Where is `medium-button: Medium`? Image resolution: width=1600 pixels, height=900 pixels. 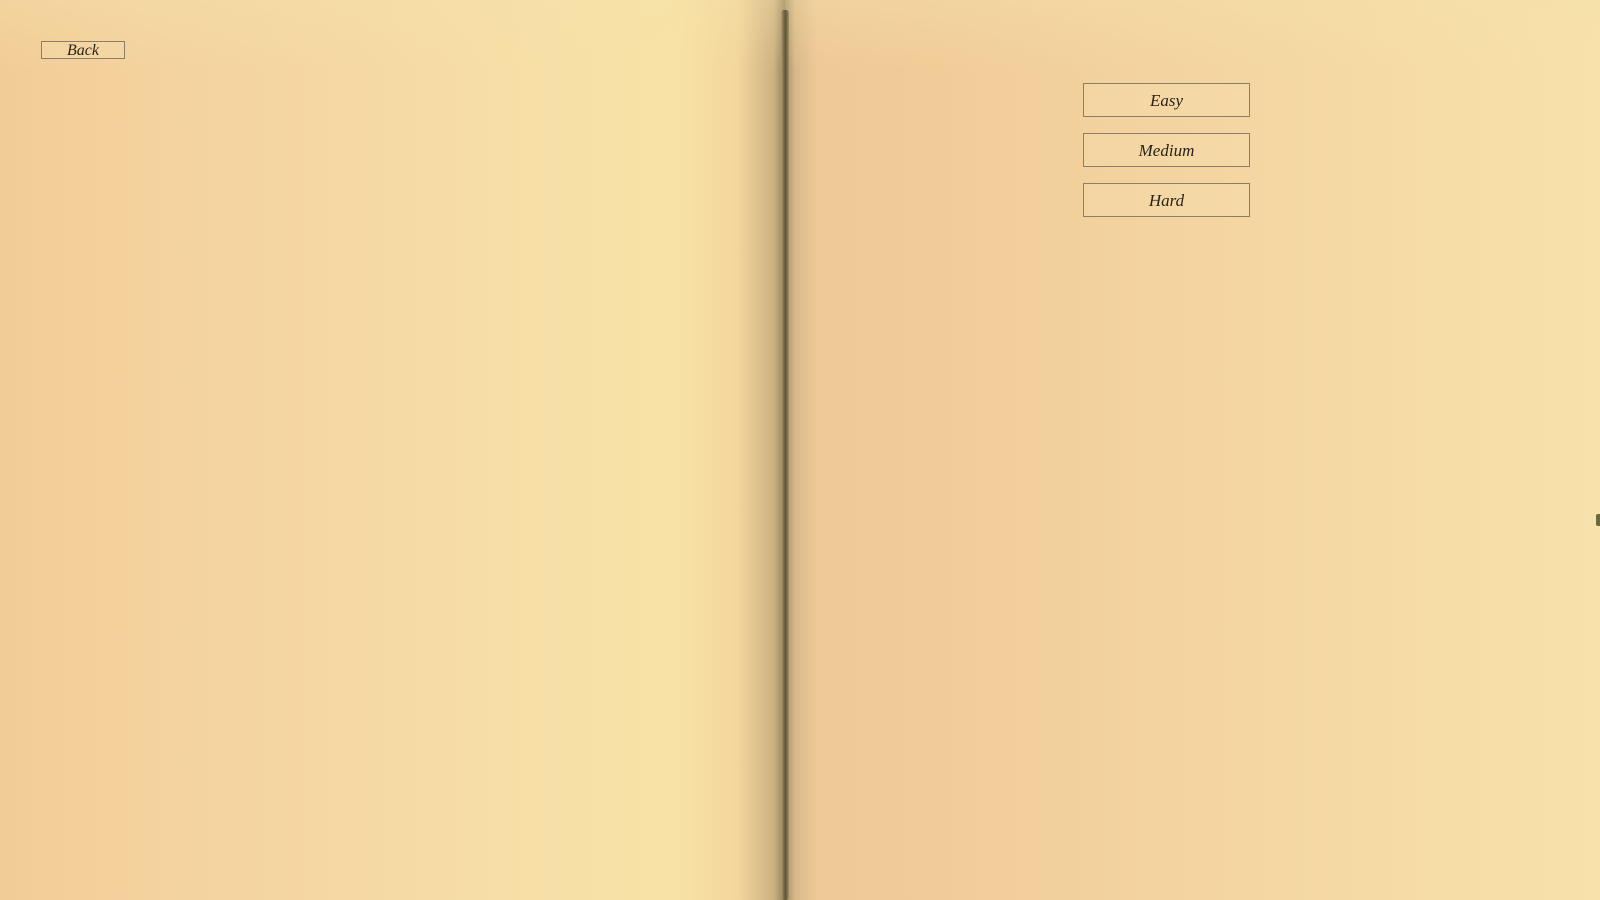
medium-button: Medium is located at coordinates (1166, 150).